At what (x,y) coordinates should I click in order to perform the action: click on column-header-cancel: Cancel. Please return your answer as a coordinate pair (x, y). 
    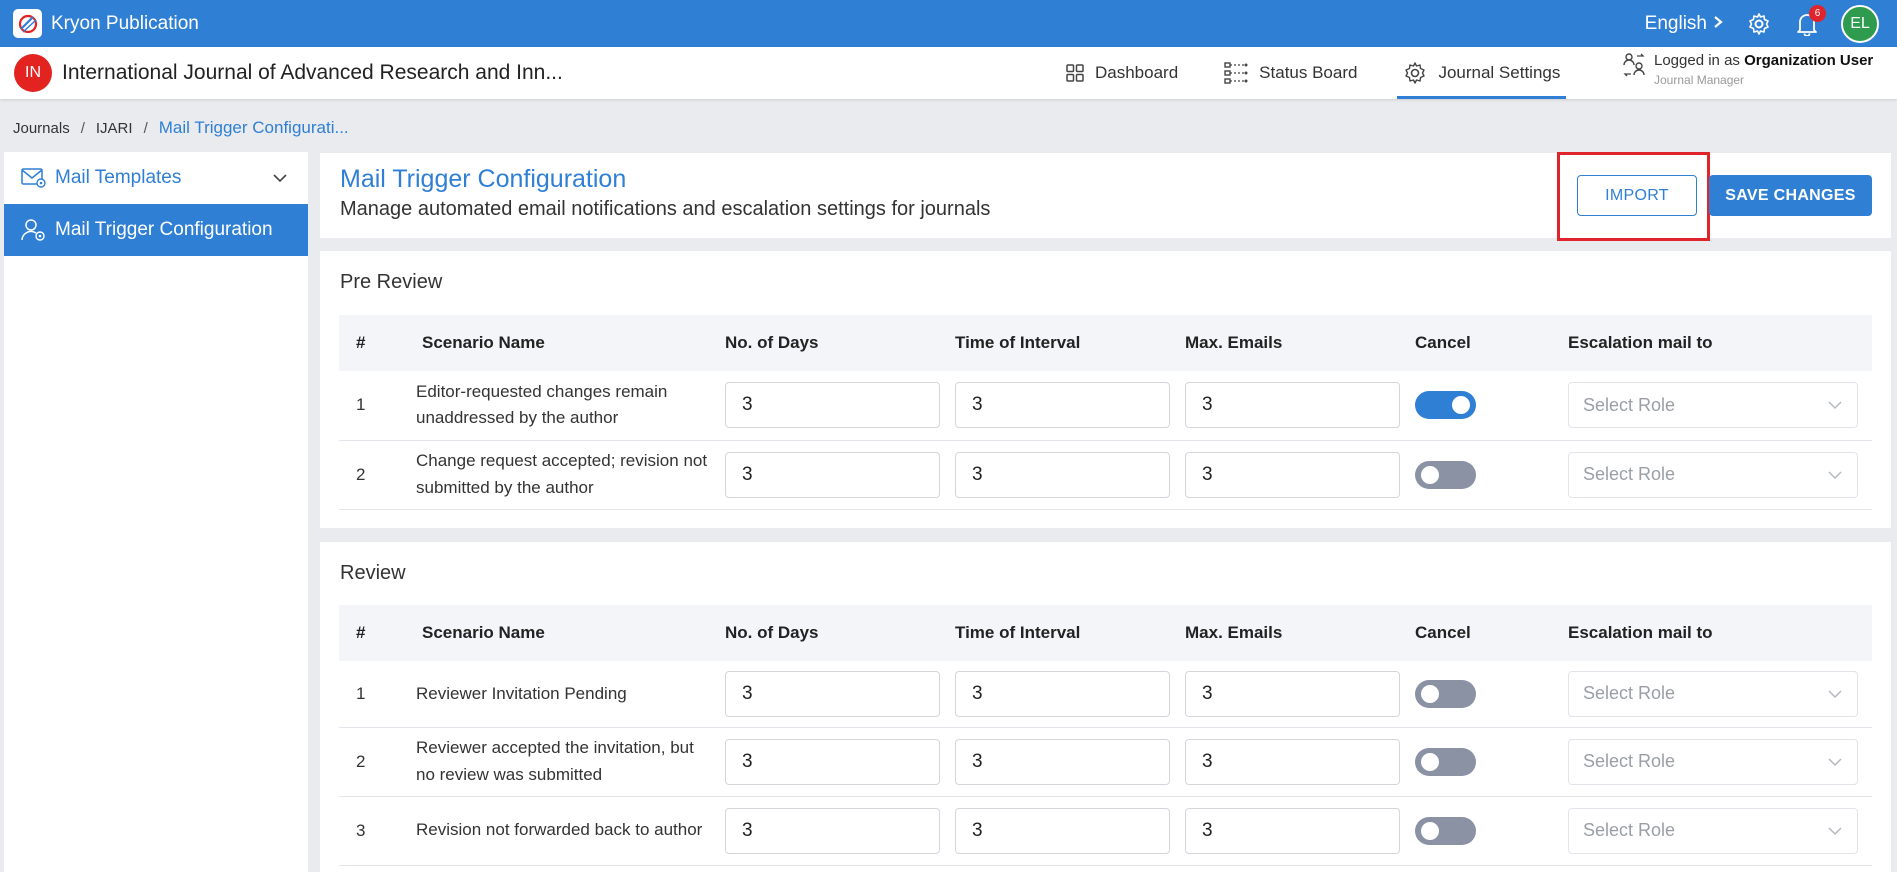
    Looking at the image, I should click on (1443, 342).